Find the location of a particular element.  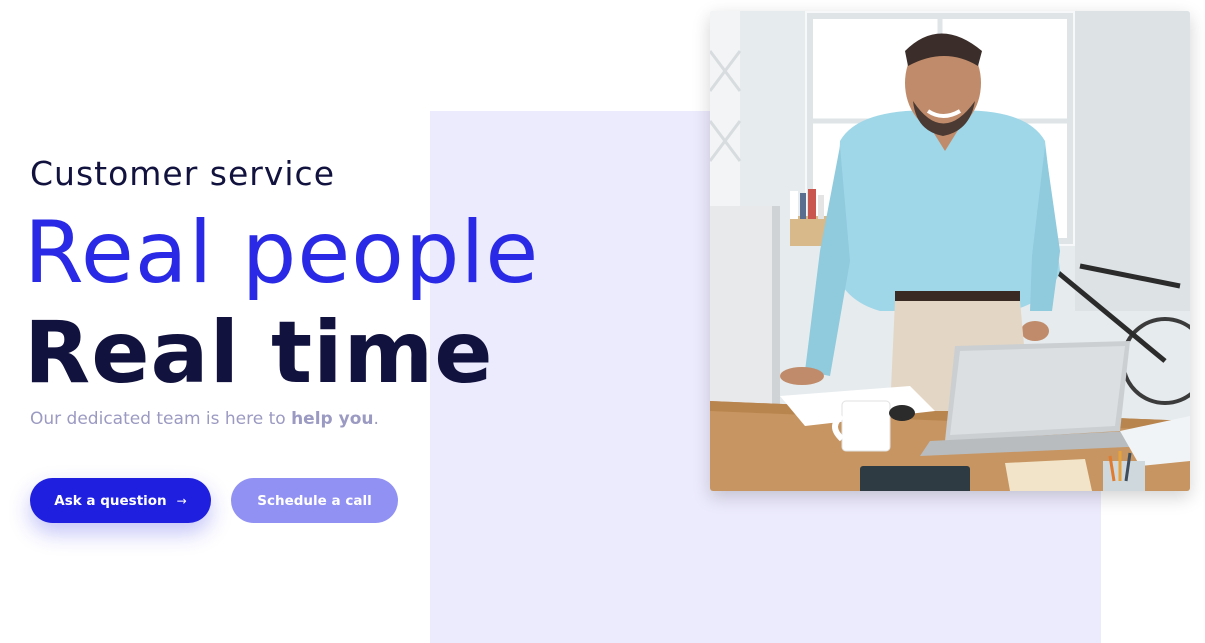

eyebrow-heading: Customer service is located at coordinates (182, 173).